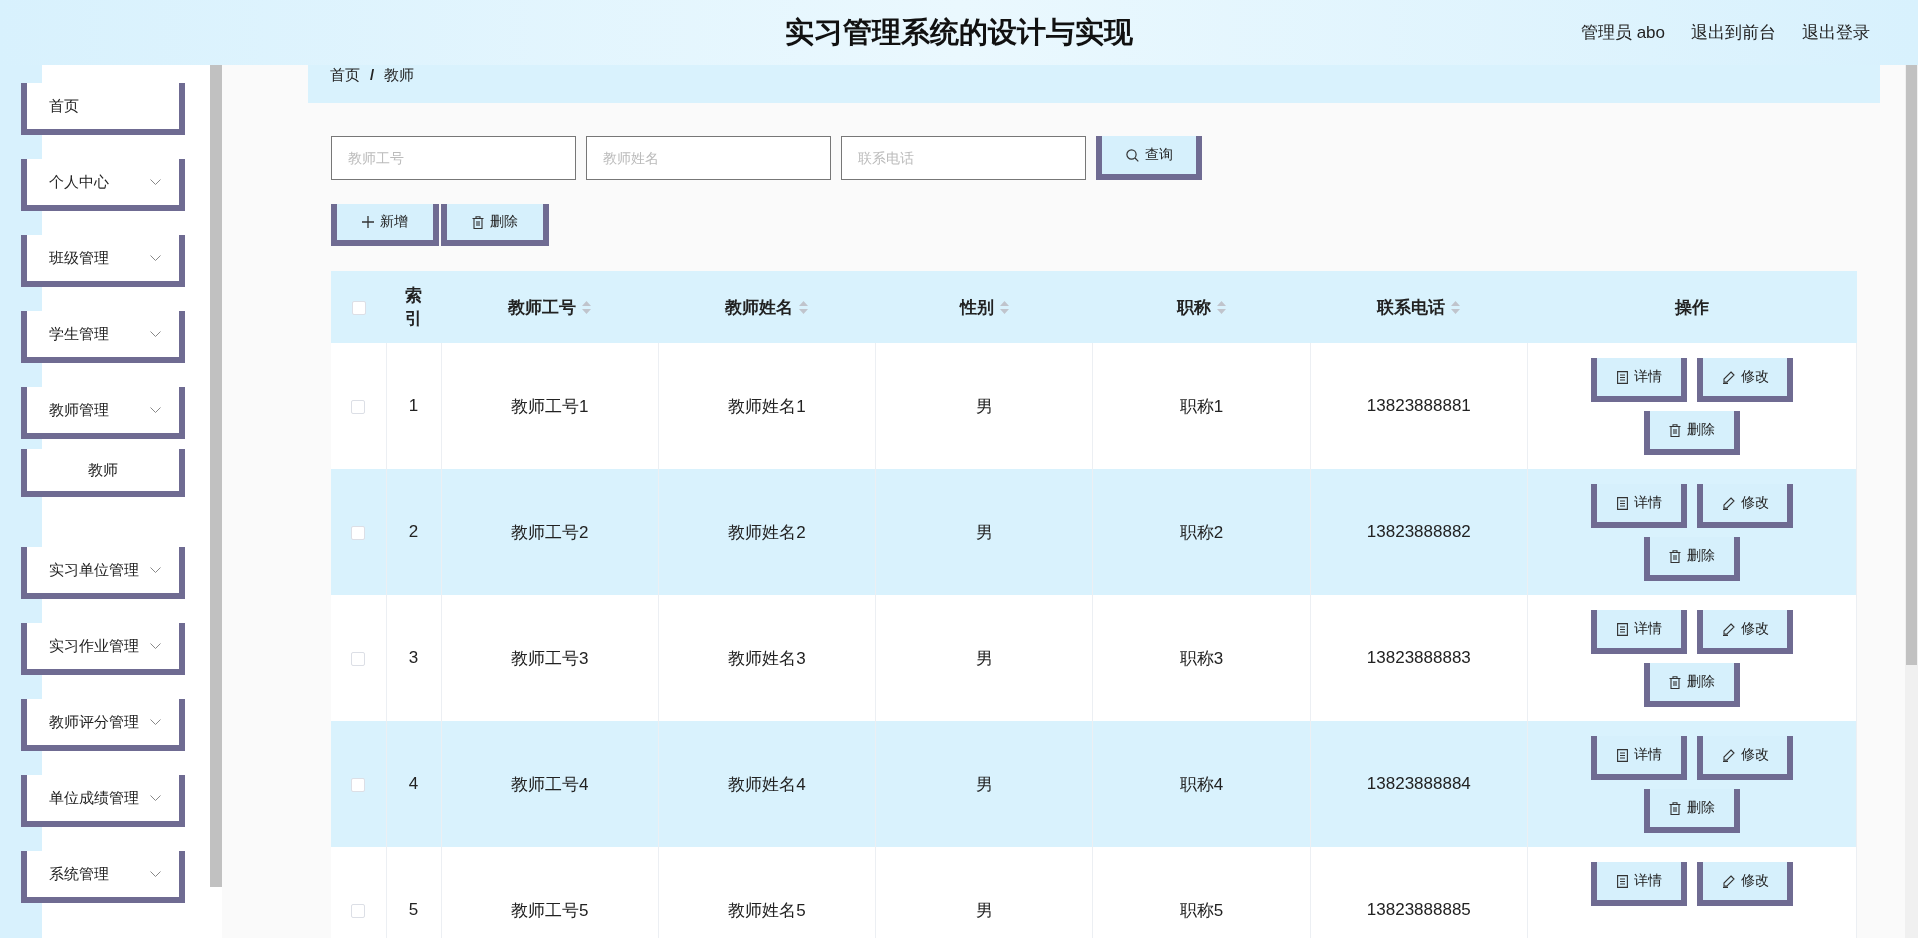 The image size is (1918, 938). I want to click on sidebar-item: 学生管理, so click(103, 337).